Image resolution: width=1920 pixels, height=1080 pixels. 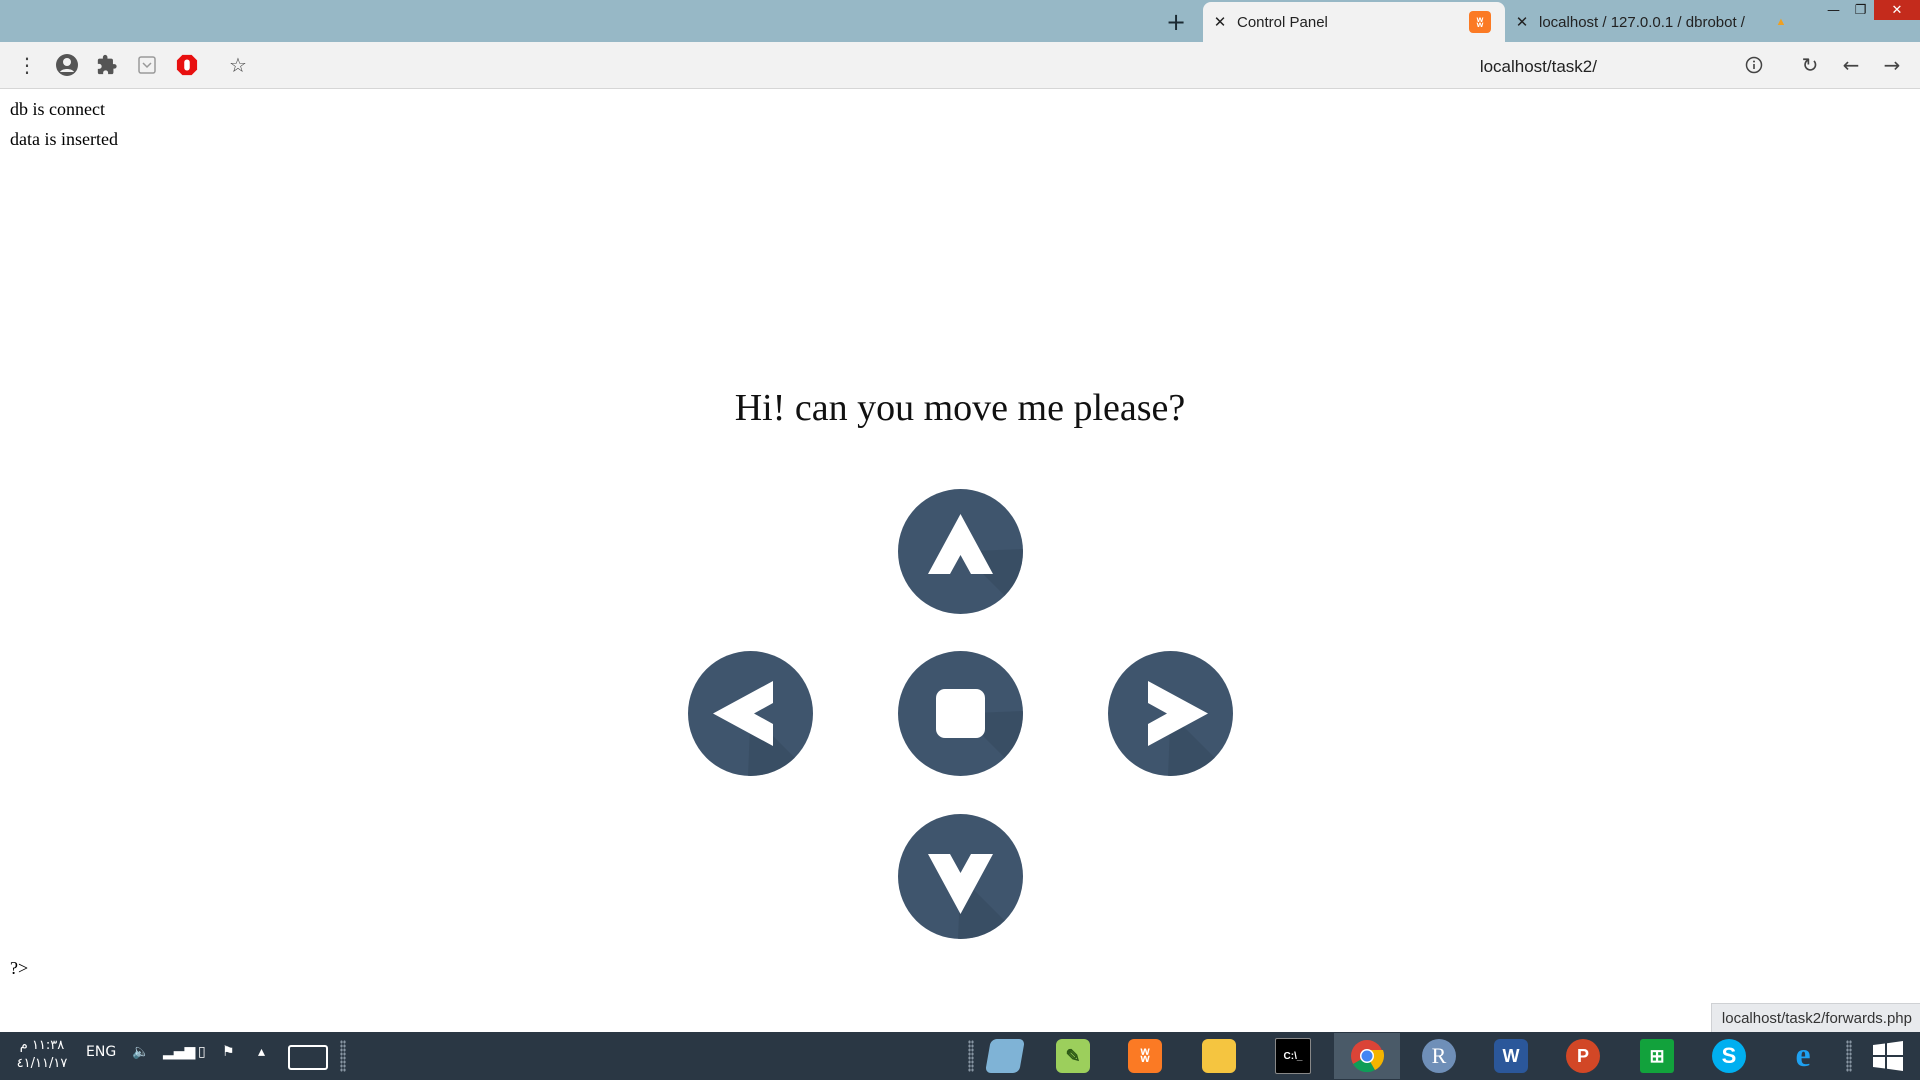 What do you see at coordinates (1354, 22) in the screenshot?
I see `tab-control-panel: ✕ Control Panel ʬ` at bounding box center [1354, 22].